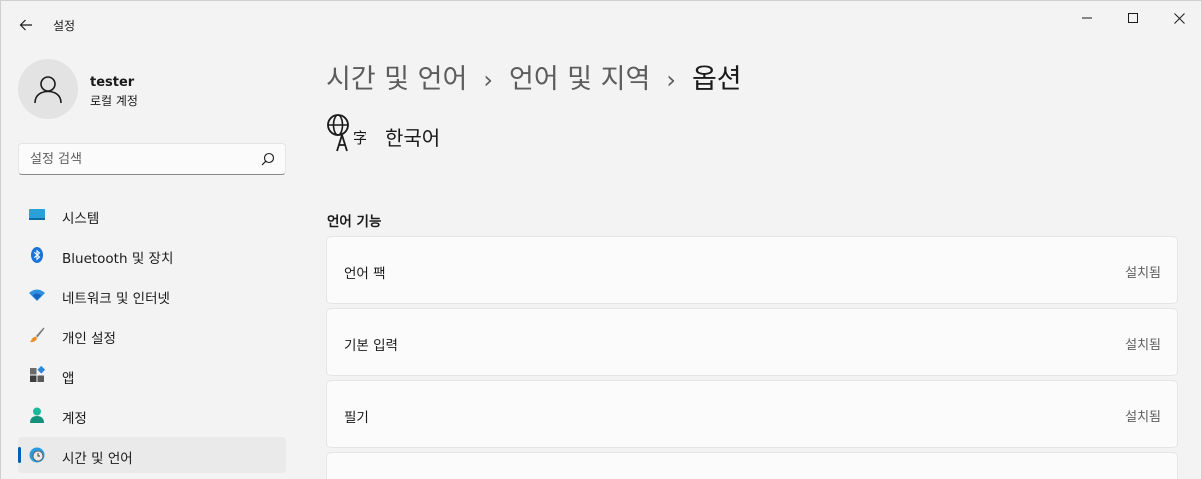 This screenshot has width=1202, height=479. I want to click on sidebar-item-label: 개인 설정, so click(89, 339).